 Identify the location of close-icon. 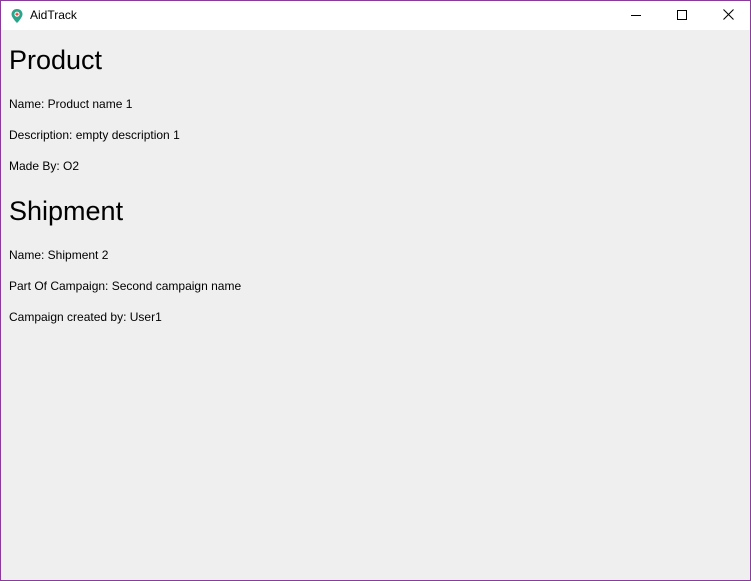
(728, 16).